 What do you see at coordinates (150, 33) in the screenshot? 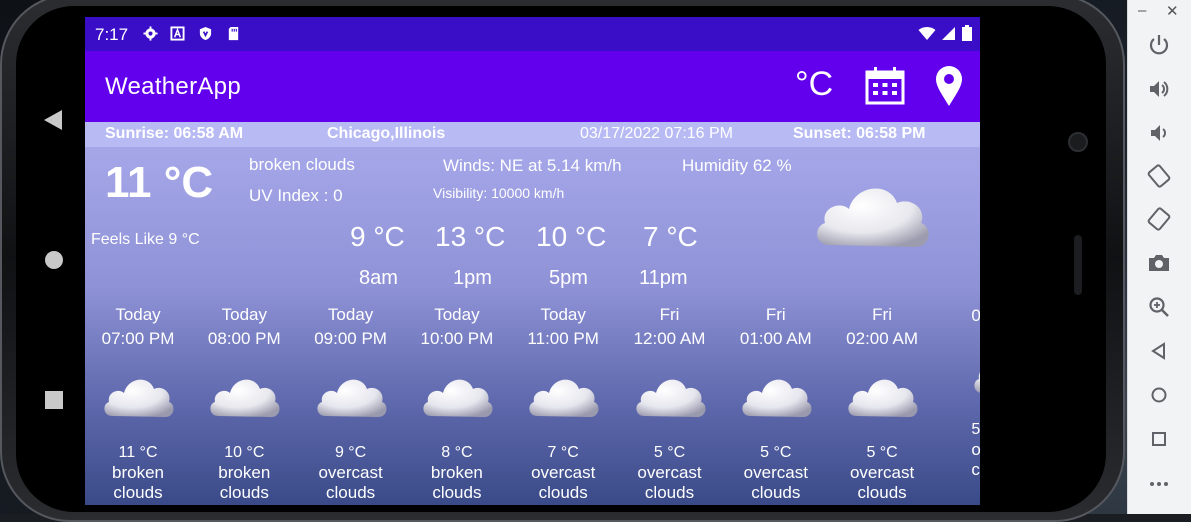
I see `settings-icon` at bounding box center [150, 33].